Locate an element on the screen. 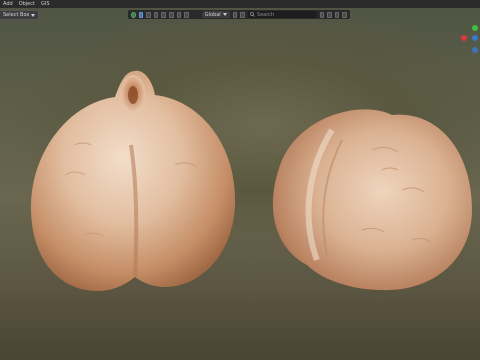 This screenshot has height=360, width=480. viewport-header-tools: Global Search is located at coordinates (239, 14).